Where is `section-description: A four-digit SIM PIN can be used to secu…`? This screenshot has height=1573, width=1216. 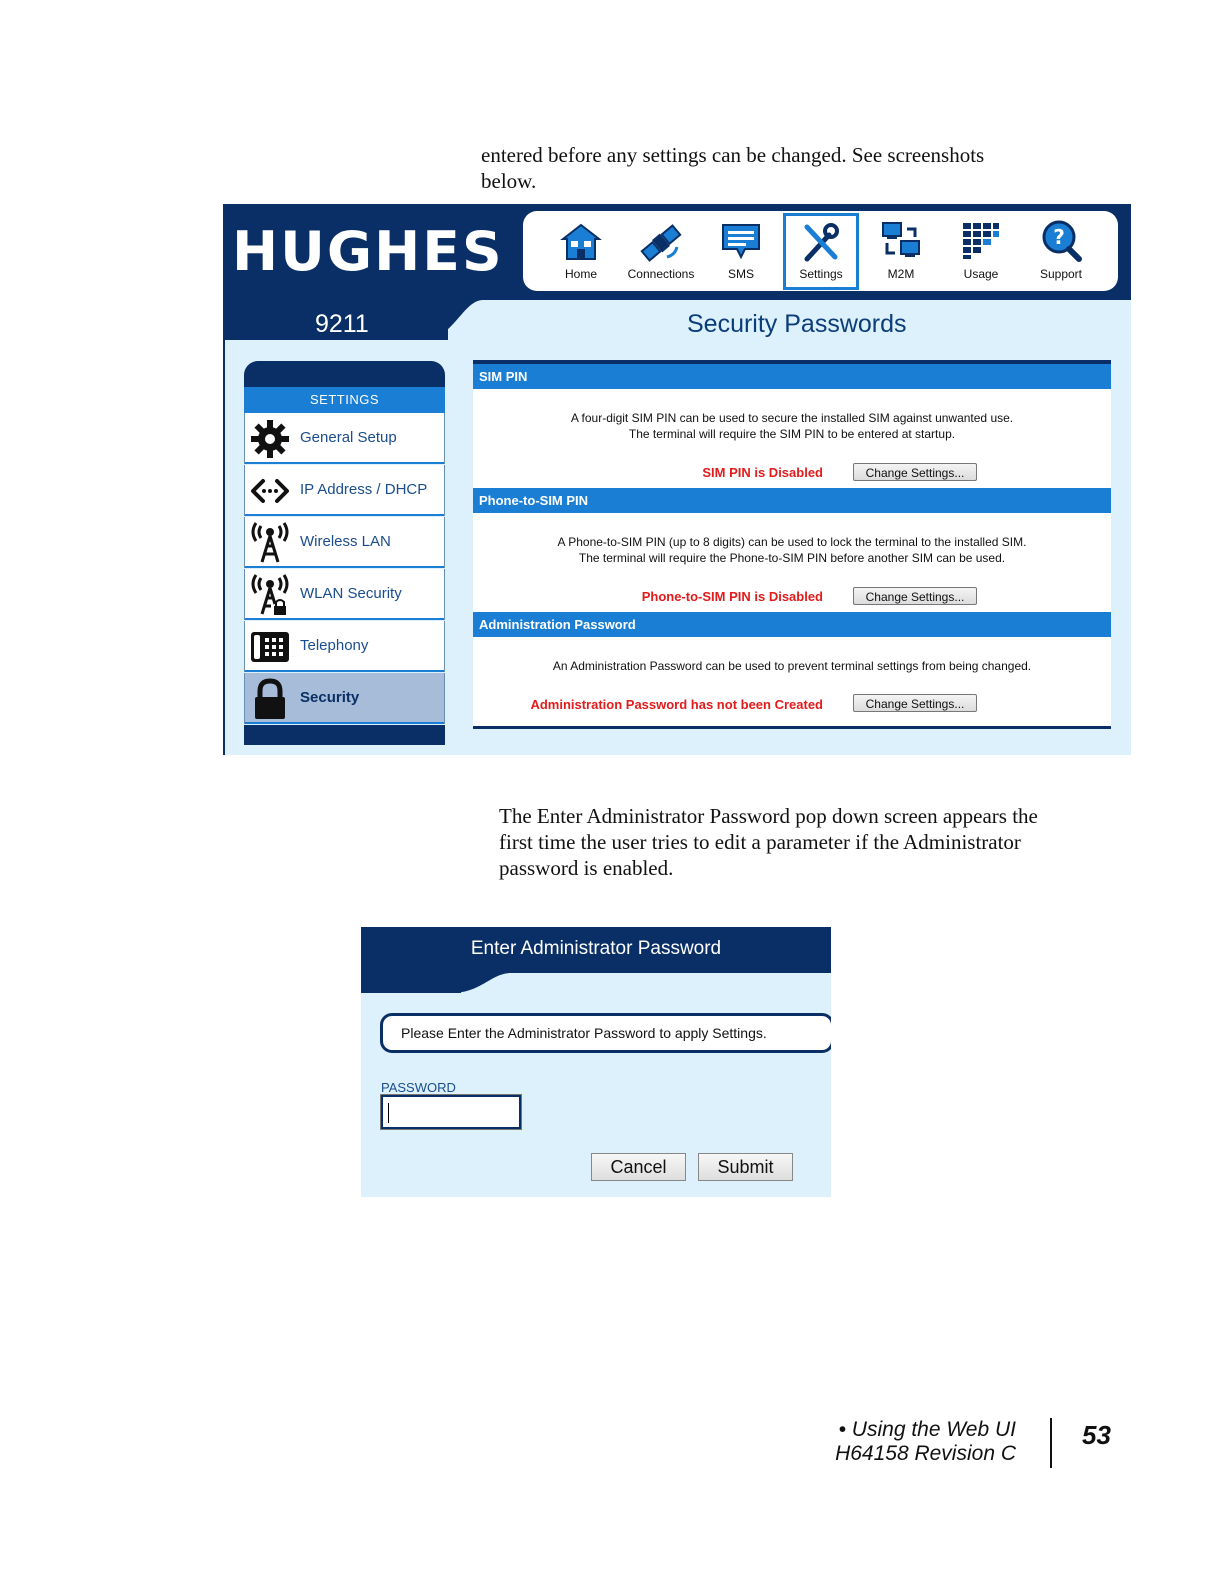
section-description: A four-digit SIM PIN can be used to secu… is located at coordinates (792, 418).